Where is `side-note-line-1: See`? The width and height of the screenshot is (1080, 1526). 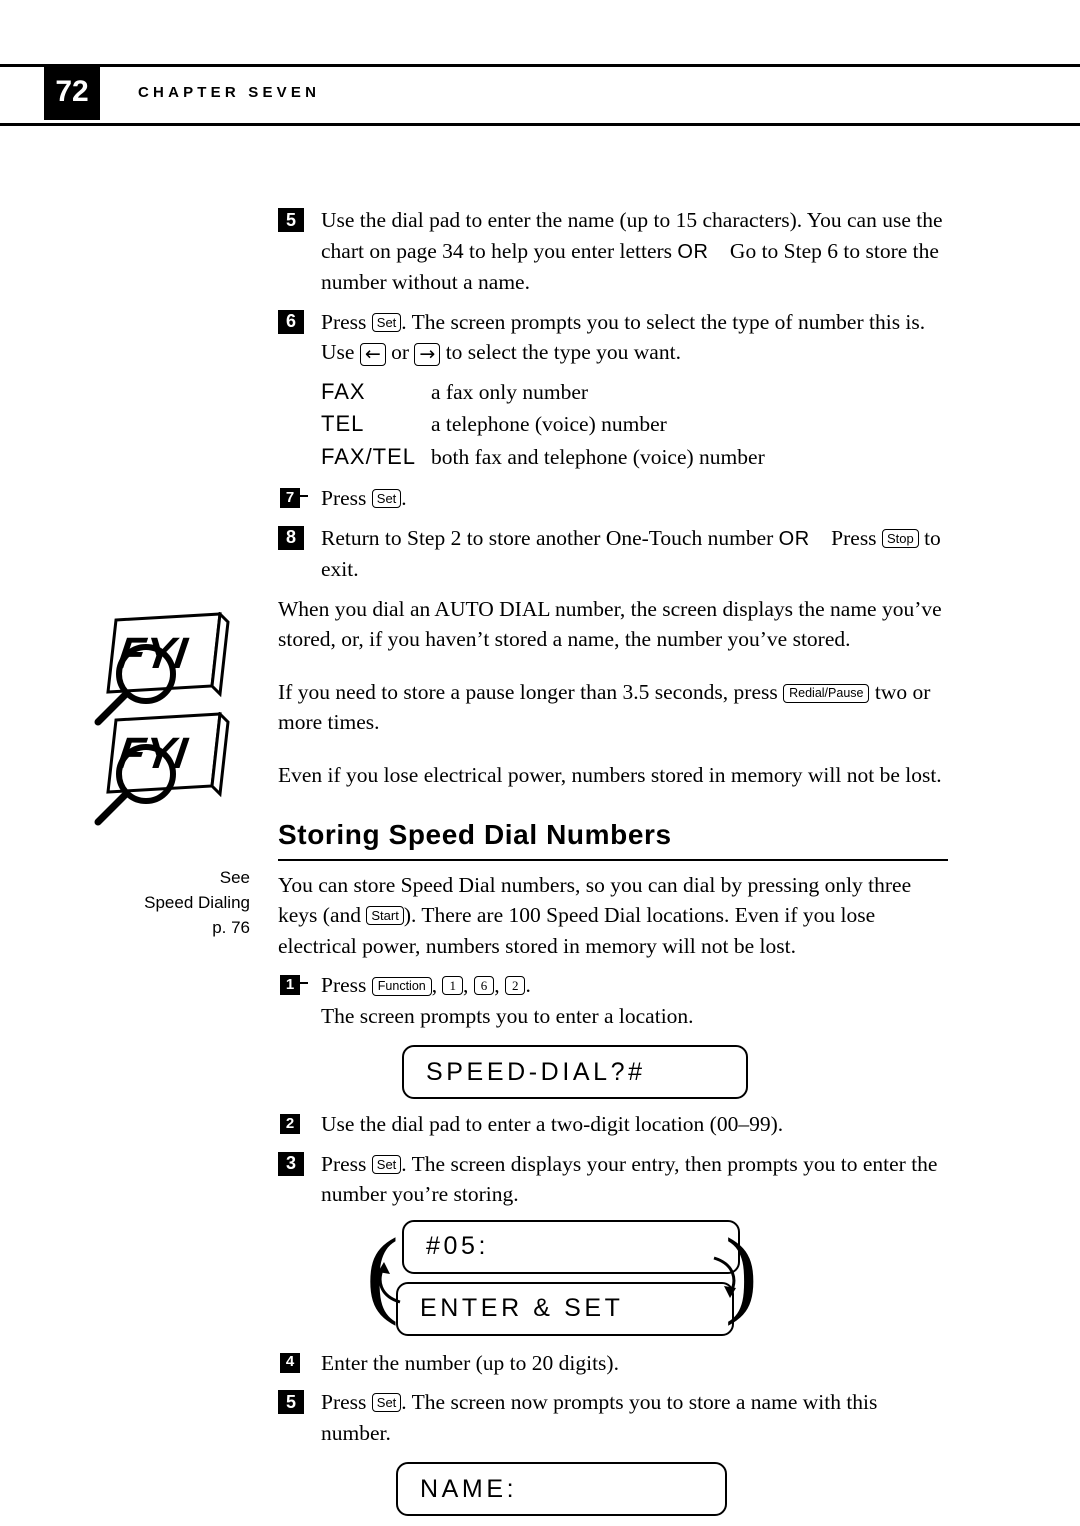
side-note-line-1: See is located at coordinates (234, 877).